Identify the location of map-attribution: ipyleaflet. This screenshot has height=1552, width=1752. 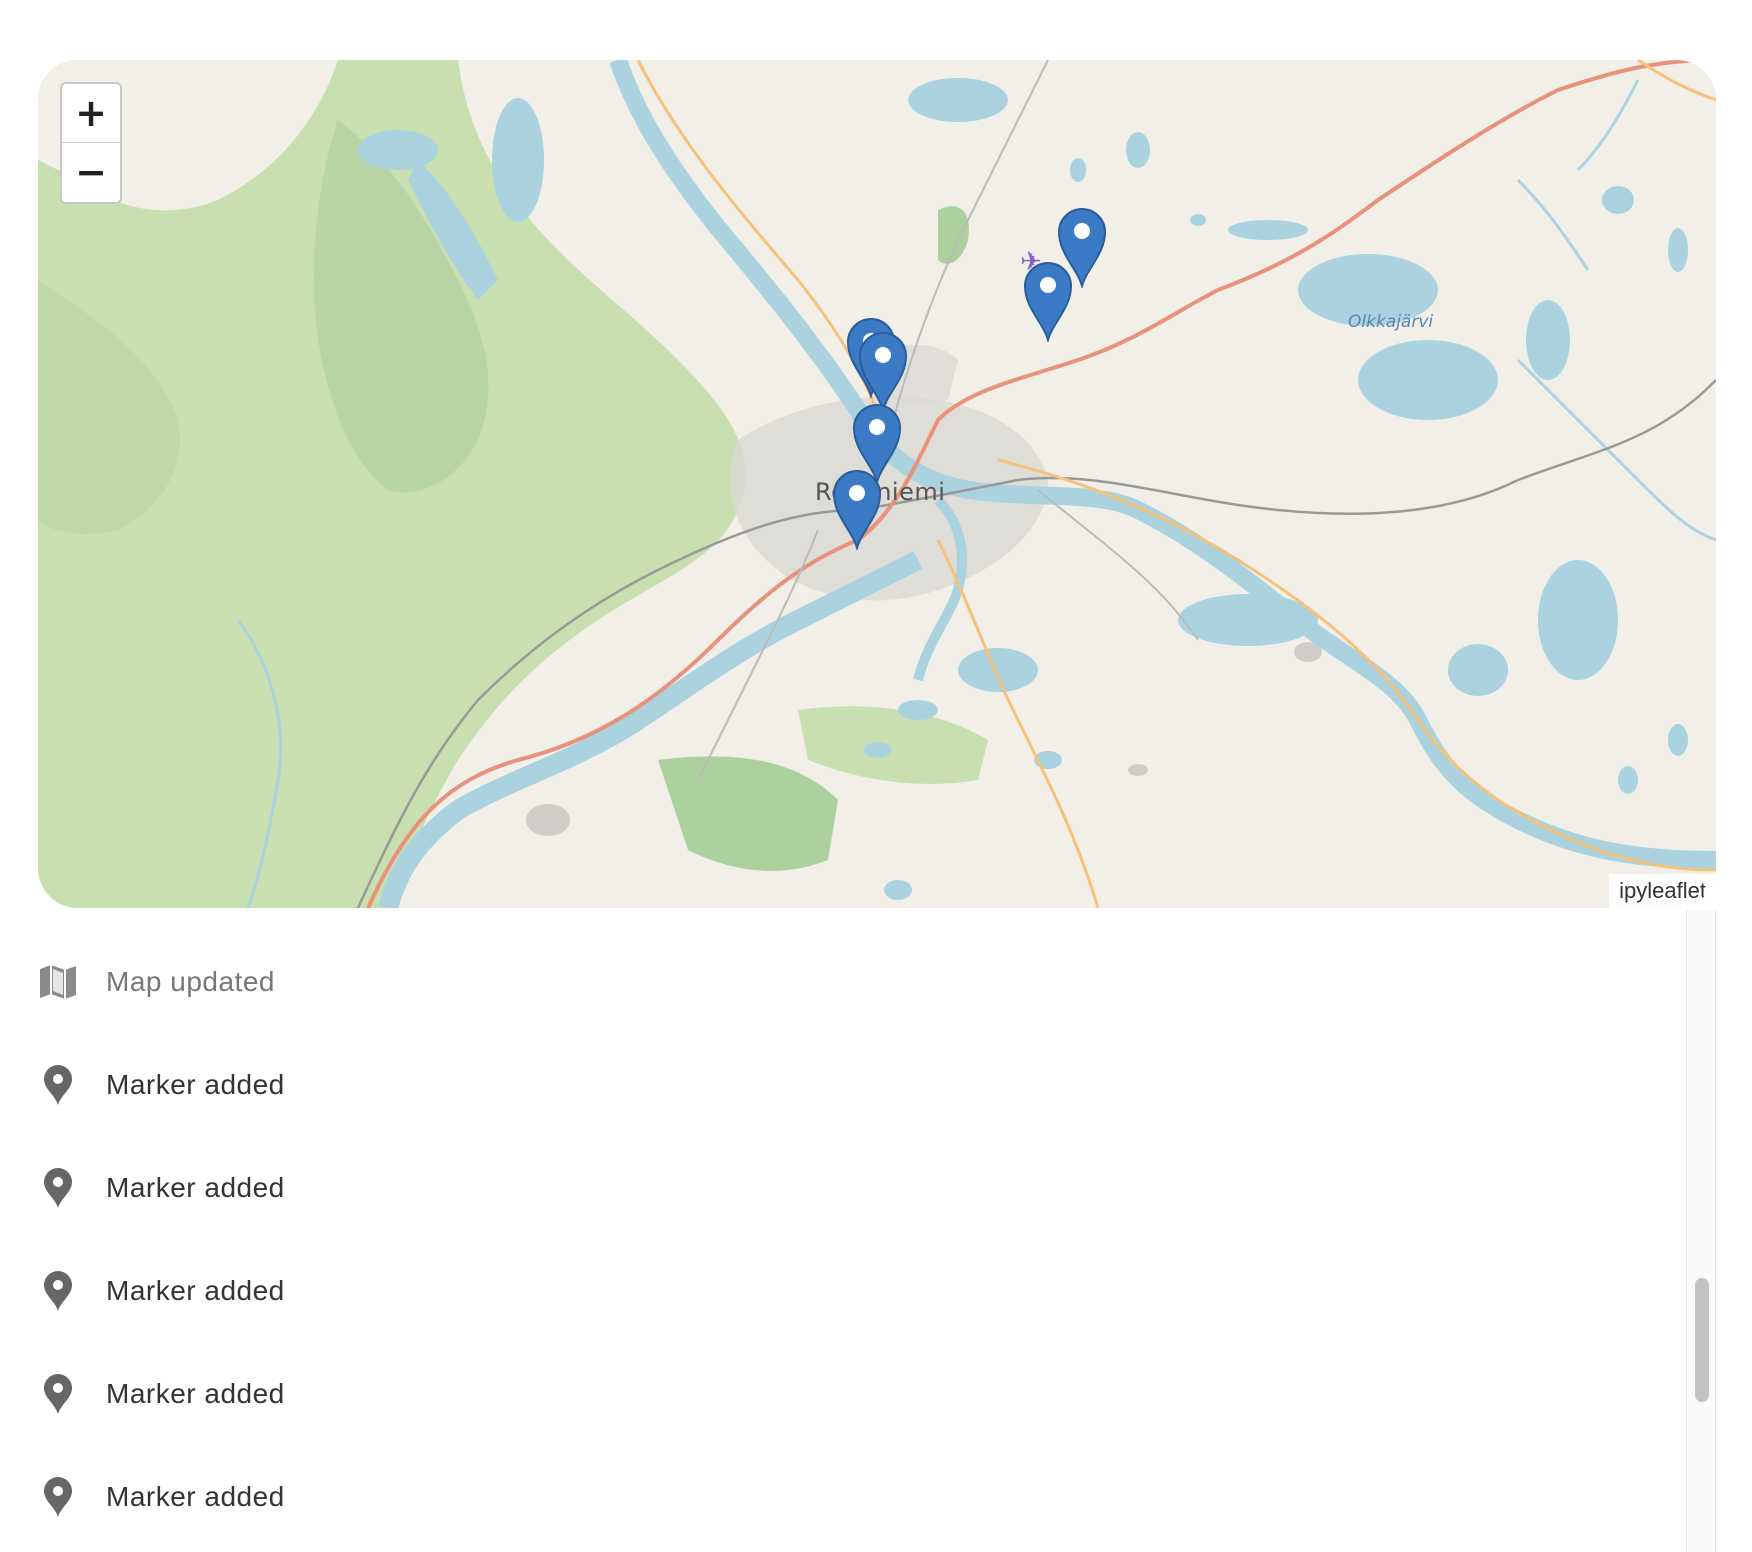
(1662, 891).